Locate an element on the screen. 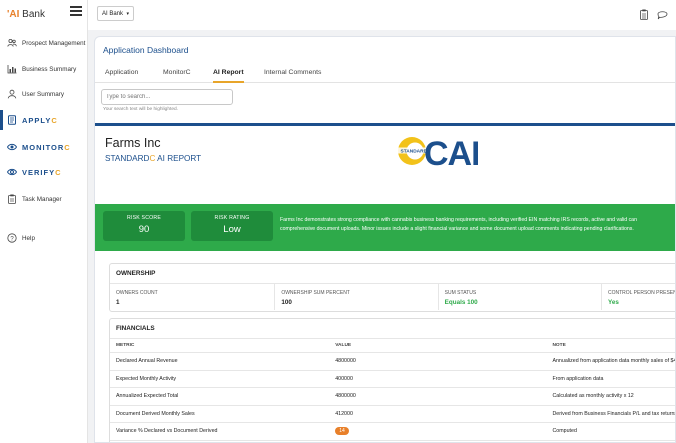  app-logo: 'AI Bank is located at coordinates (26, 14).